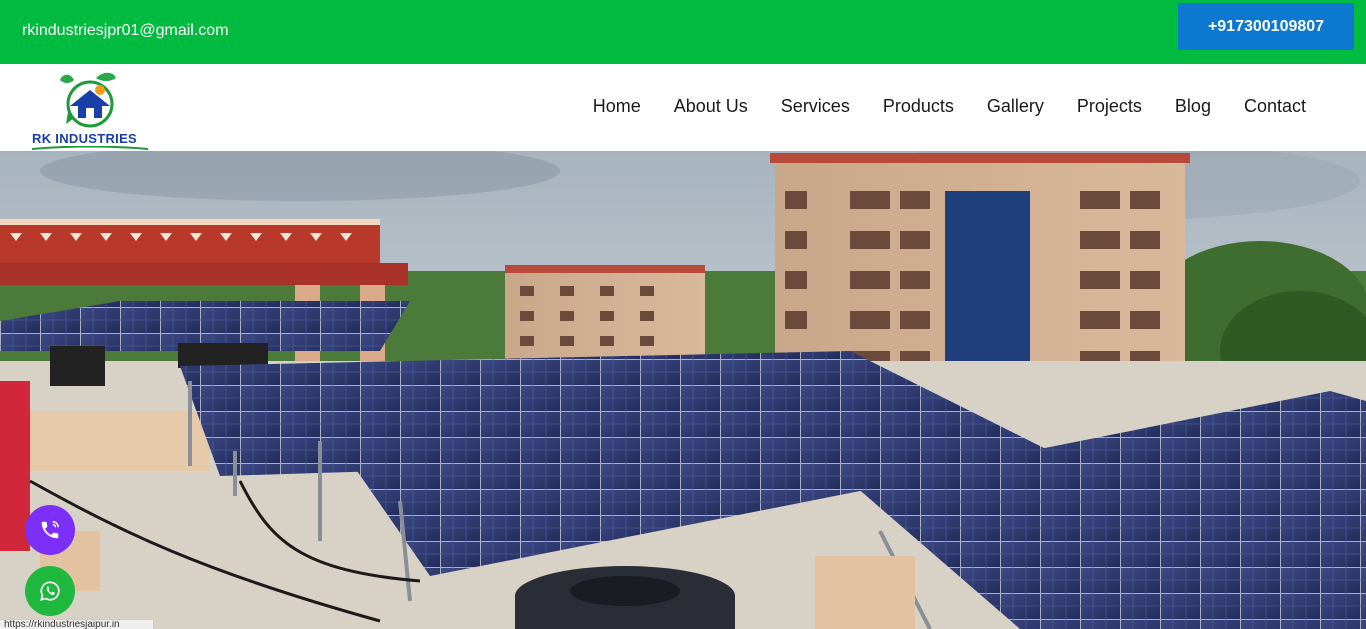 This screenshot has width=1366, height=629. I want to click on whatsapp-icon, so click(50, 591).